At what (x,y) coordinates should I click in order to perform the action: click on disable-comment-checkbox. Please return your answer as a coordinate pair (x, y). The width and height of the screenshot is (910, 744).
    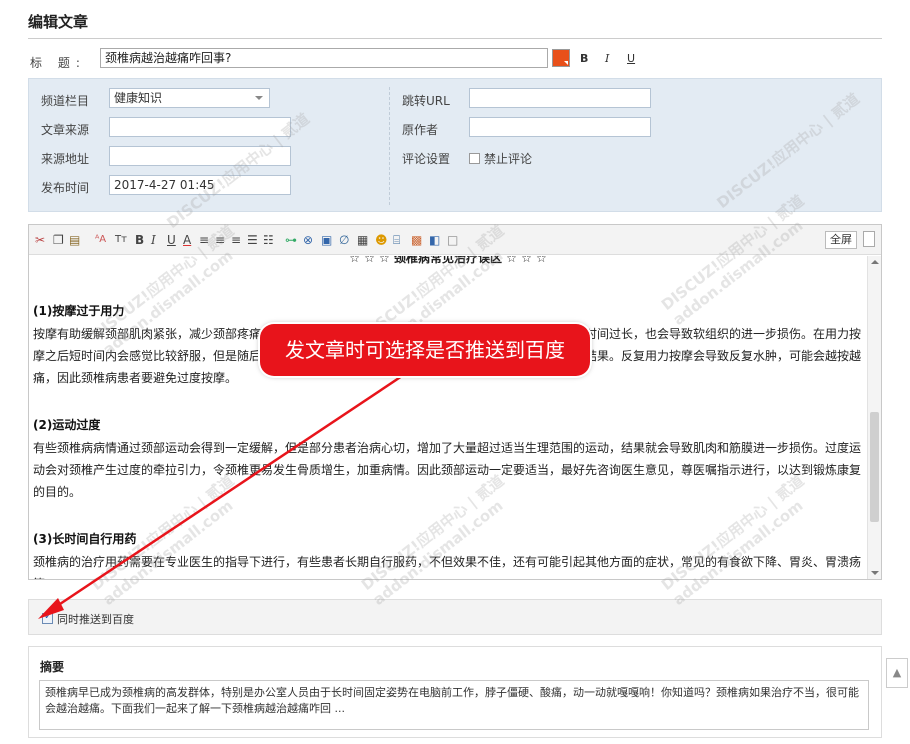
    Looking at the image, I should click on (474, 158).